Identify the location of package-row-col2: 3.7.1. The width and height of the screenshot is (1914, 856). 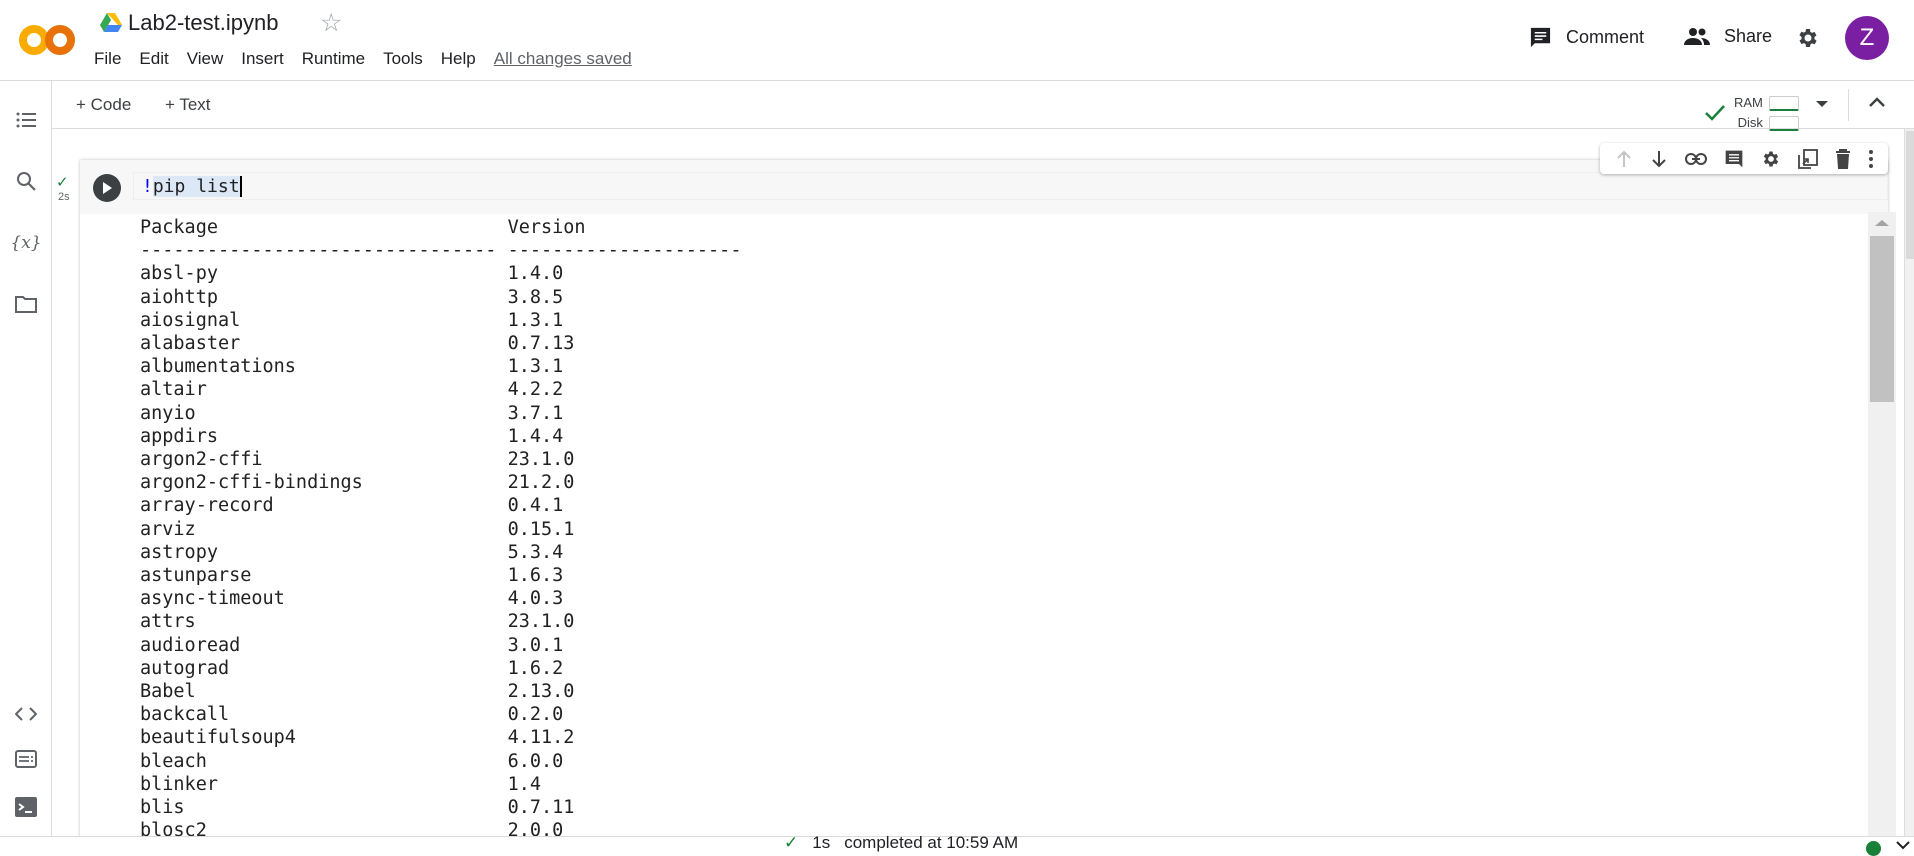
(535, 413).